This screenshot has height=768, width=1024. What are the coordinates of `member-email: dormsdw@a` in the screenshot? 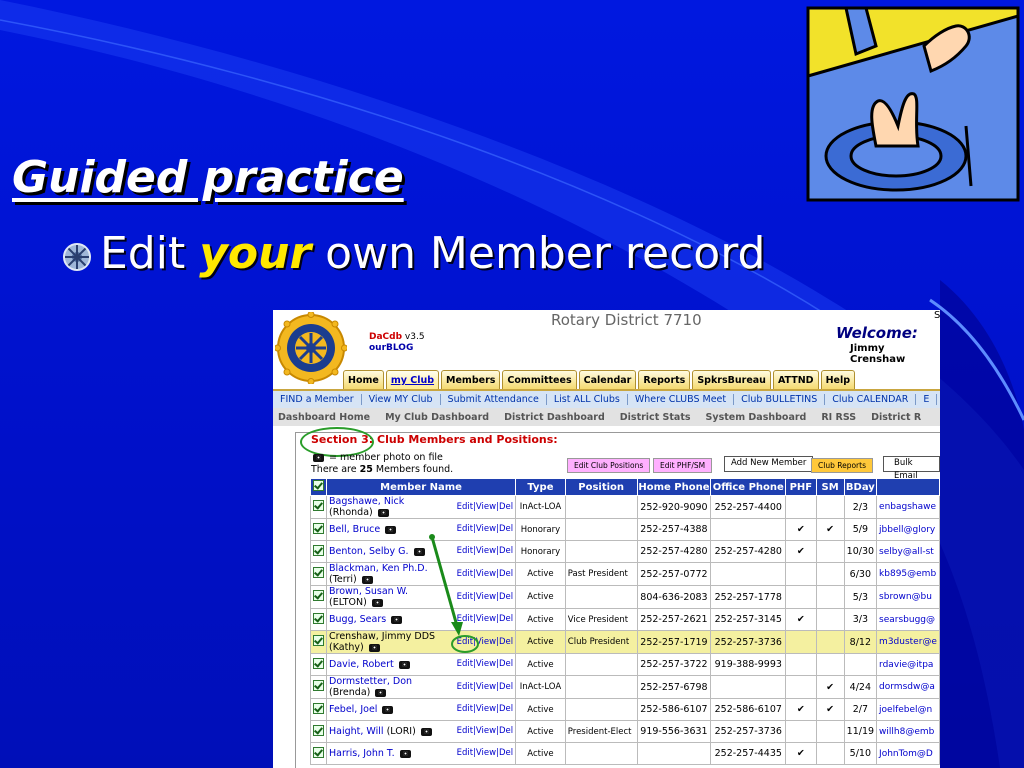 It's located at (908, 687).